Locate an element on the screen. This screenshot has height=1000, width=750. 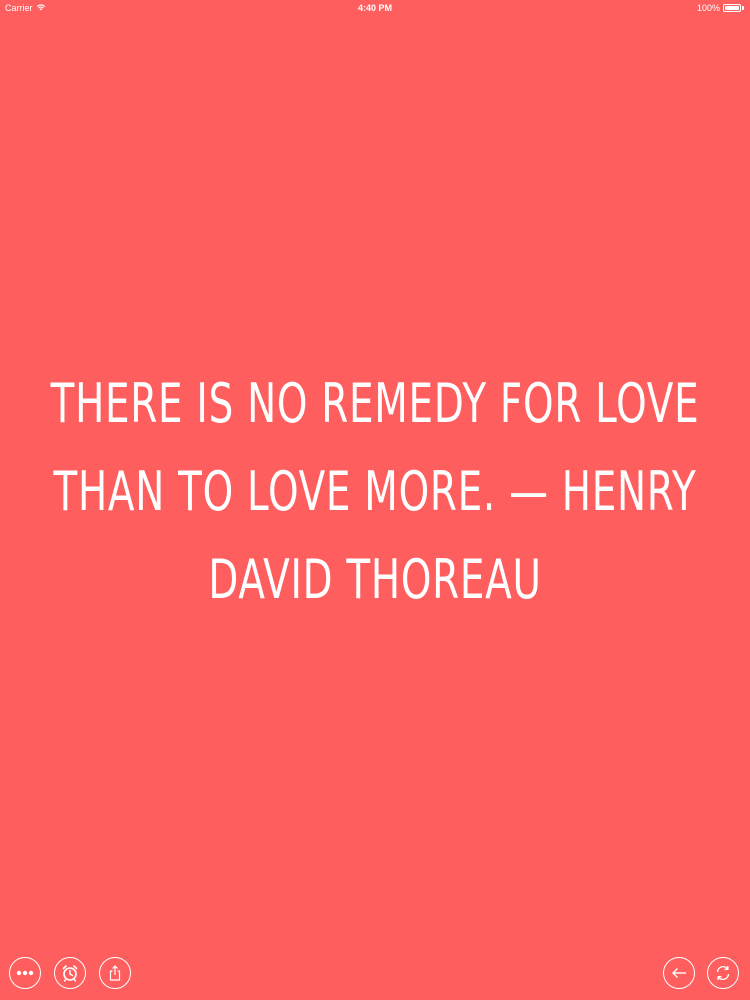
status-bar: Carrier 4:40 PM 100% is located at coordinates (375, 8).